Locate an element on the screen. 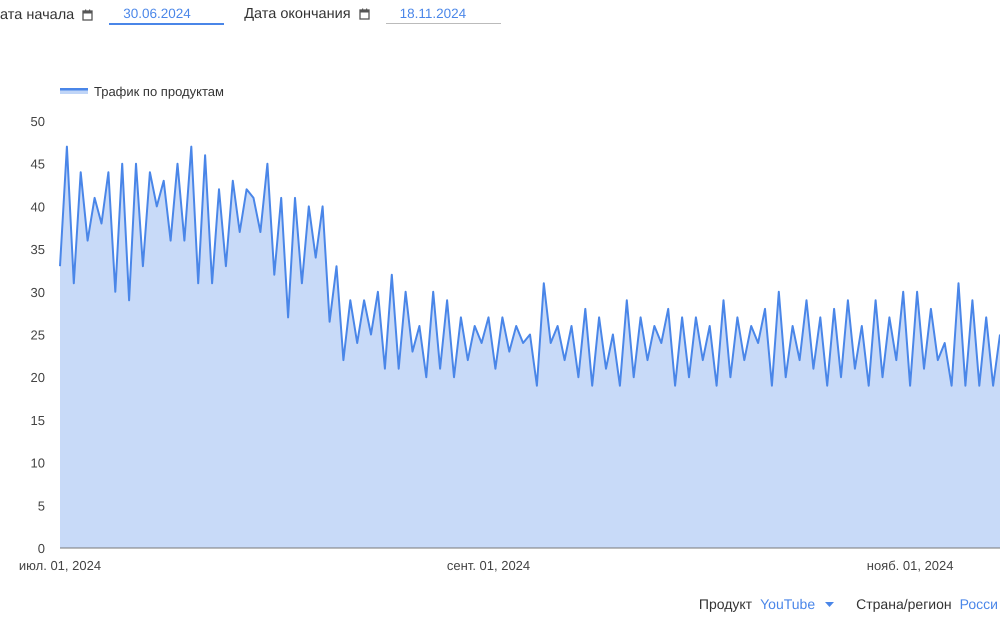 Image resolution: width=1000 pixels, height=625 pixels. caret-icon is located at coordinates (829, 604).